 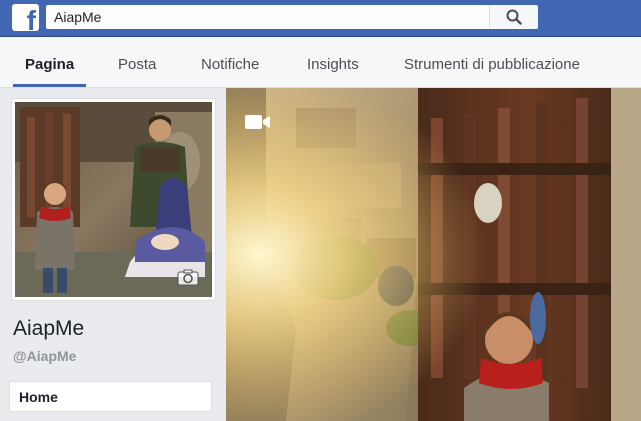 I want to click on sidebar-item-home: Home, so click(x=110, y=396).